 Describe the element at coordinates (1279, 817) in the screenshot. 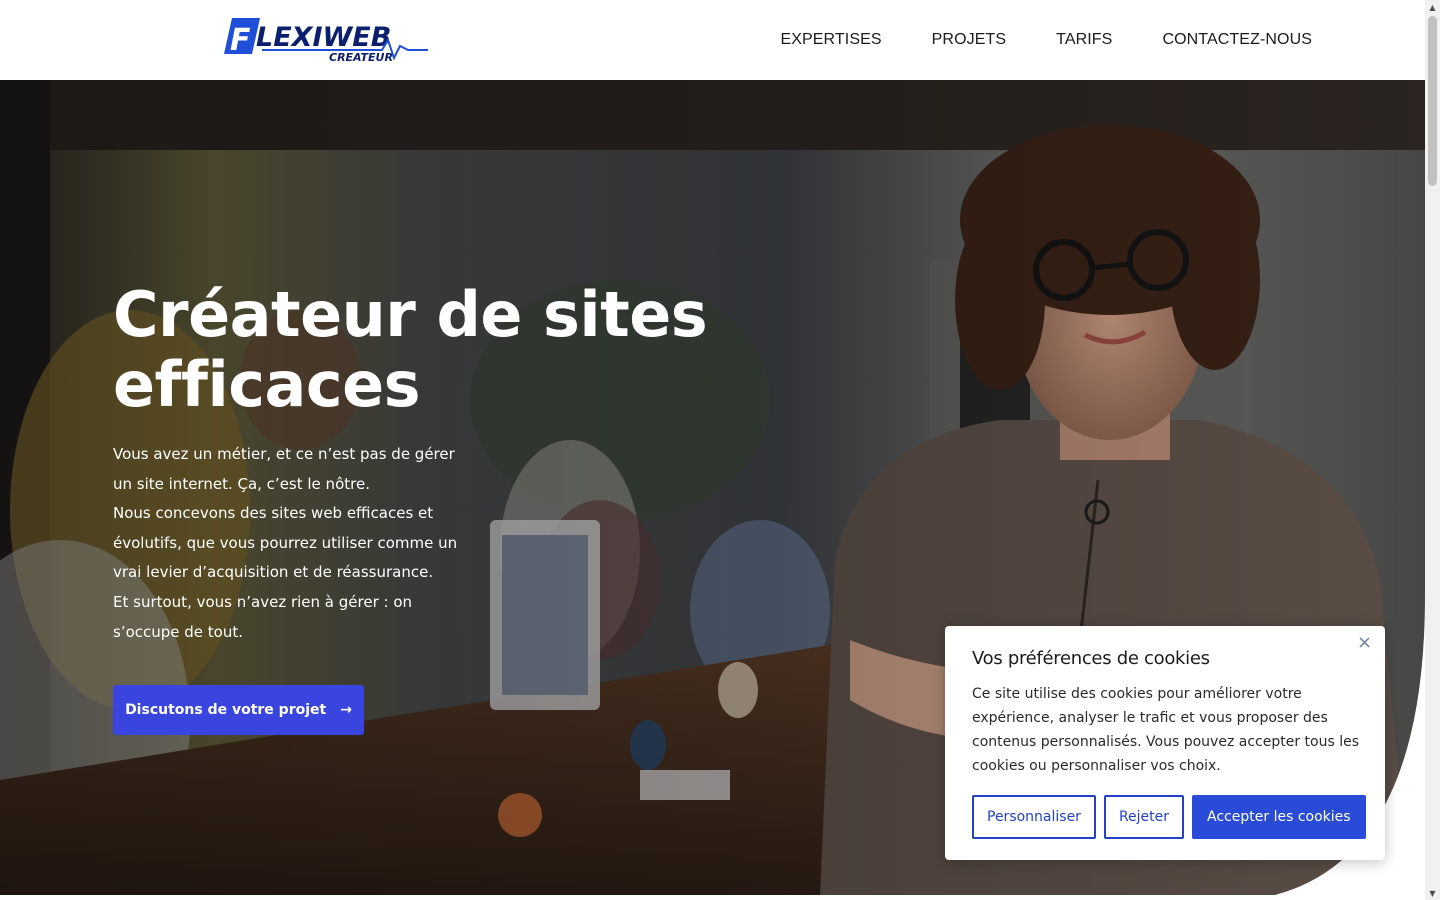

I see `accept-cookies-button: Accepter les cookies` at that location.